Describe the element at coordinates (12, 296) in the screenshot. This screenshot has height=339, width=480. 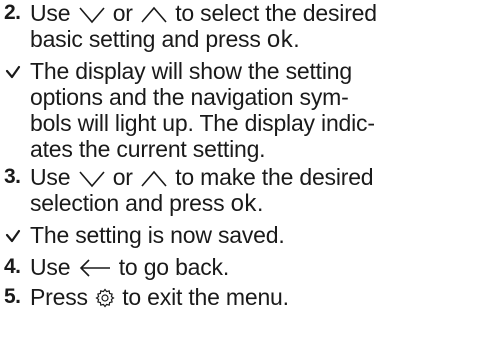
I see `step-number: 5.` at that location.